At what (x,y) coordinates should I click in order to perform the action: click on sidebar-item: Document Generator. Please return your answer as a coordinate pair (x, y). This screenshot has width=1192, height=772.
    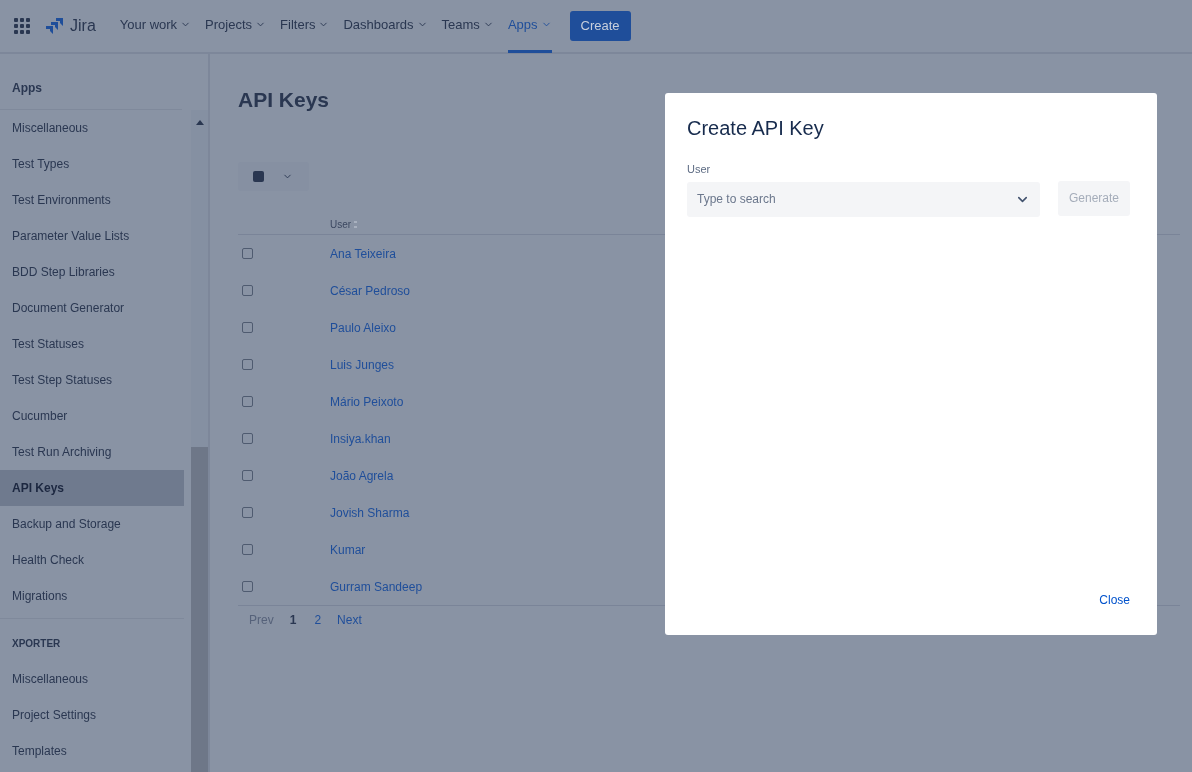
    Looking at the image, I should click on (92, 308).